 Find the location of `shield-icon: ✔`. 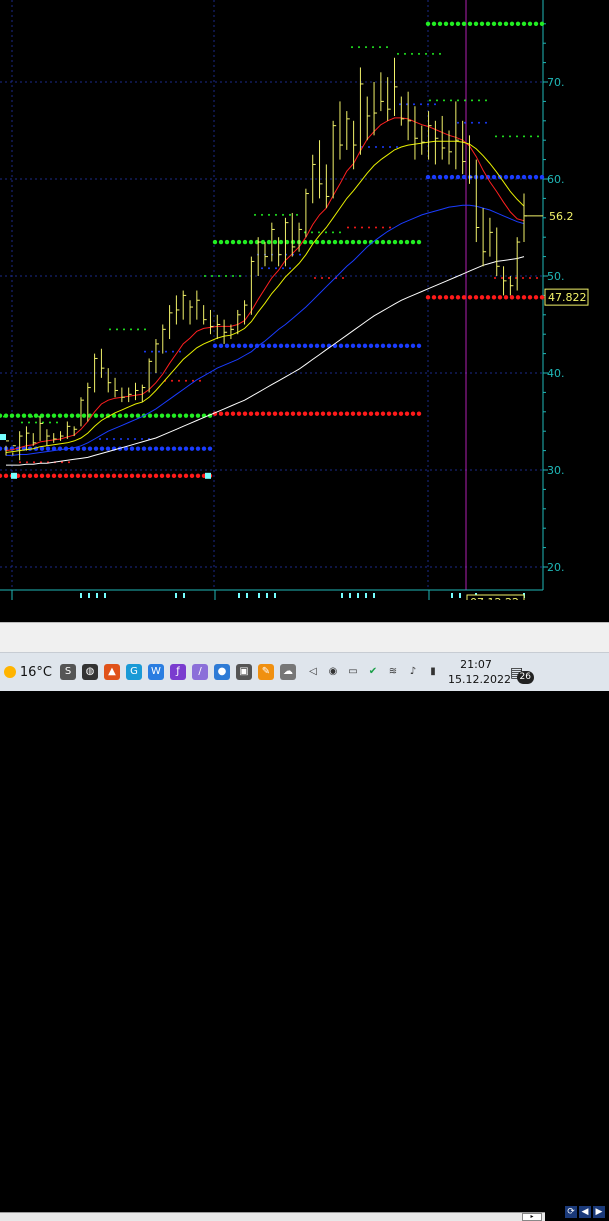

shield-icon: ✔ is located at coordinates (373, 672).